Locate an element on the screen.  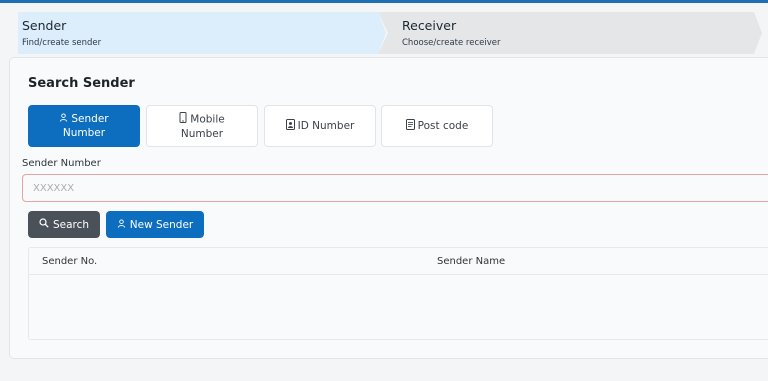
sender-number-field-wrapper is located at coordinates (395, 188).